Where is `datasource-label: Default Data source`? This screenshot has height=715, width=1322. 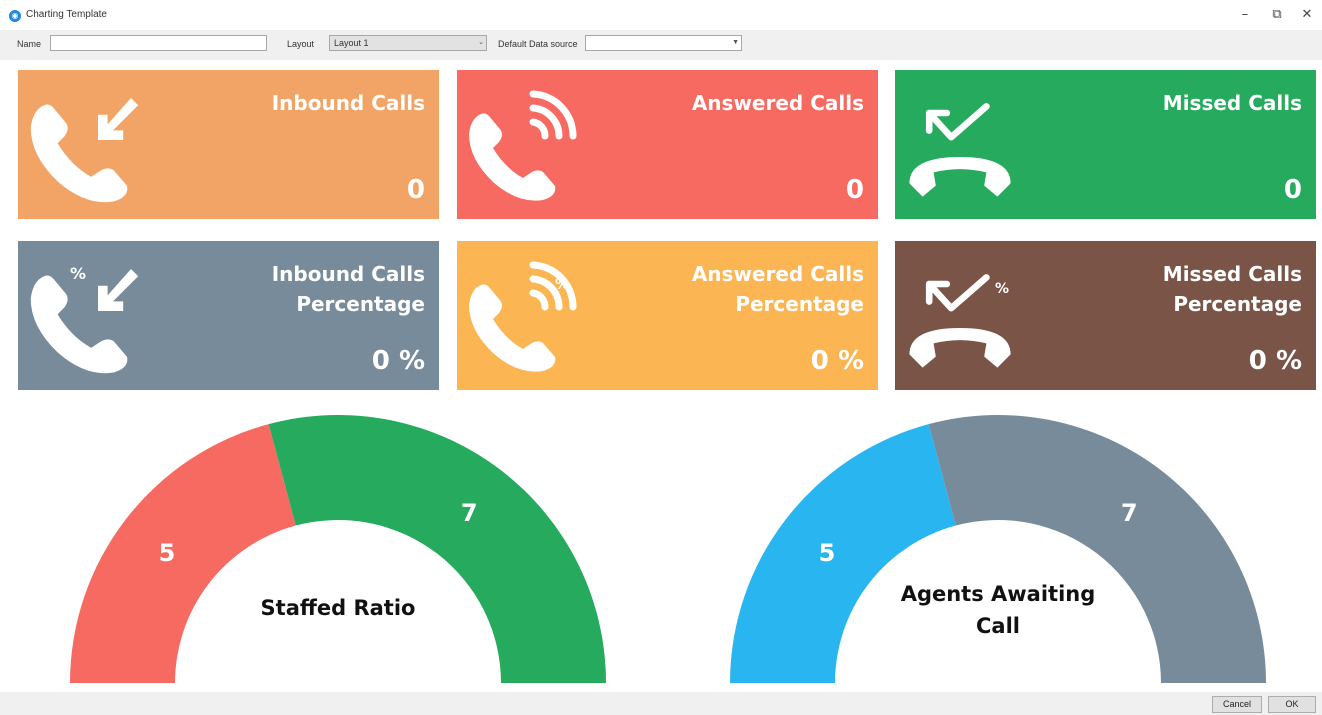 datasource-label: Default Data source is located at coordinates (538, 44).